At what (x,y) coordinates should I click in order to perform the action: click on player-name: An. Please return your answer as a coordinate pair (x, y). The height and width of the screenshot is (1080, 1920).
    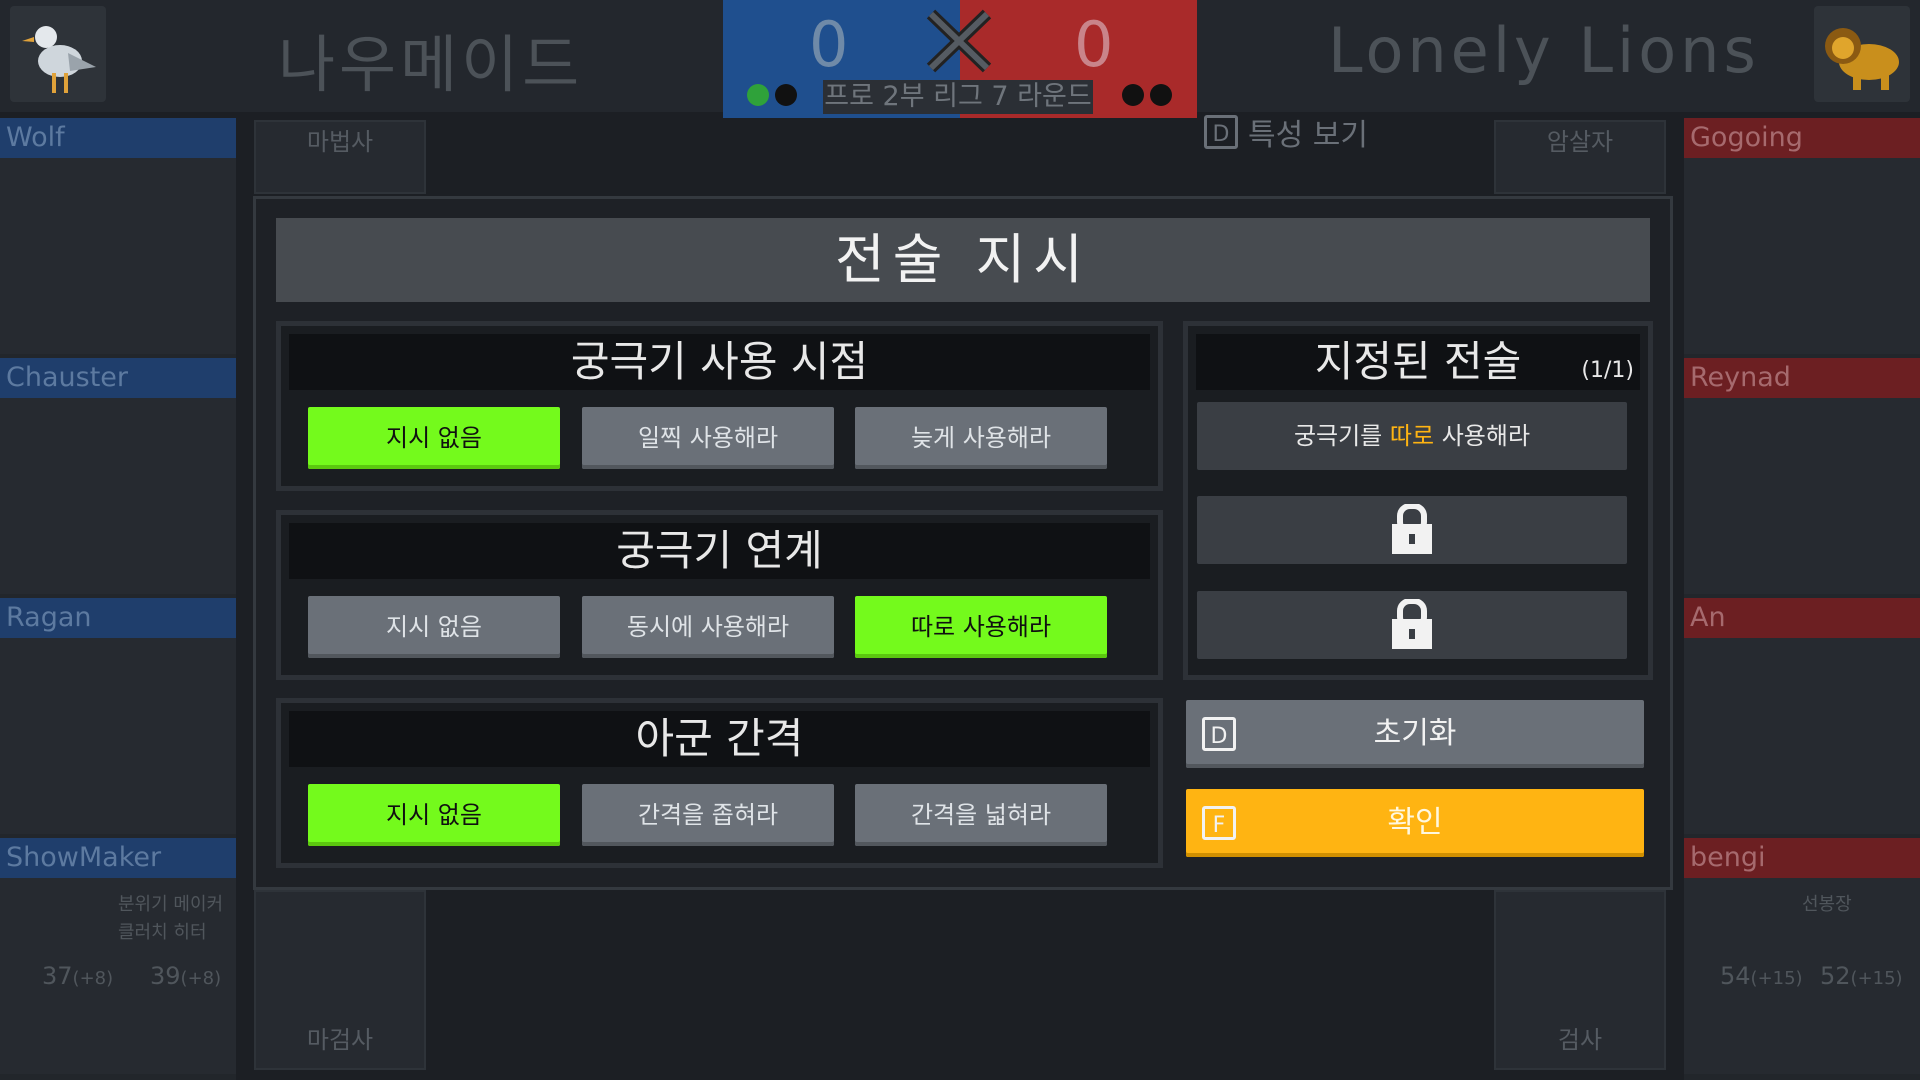
    Looking at the image, I should click on (1802, 618).